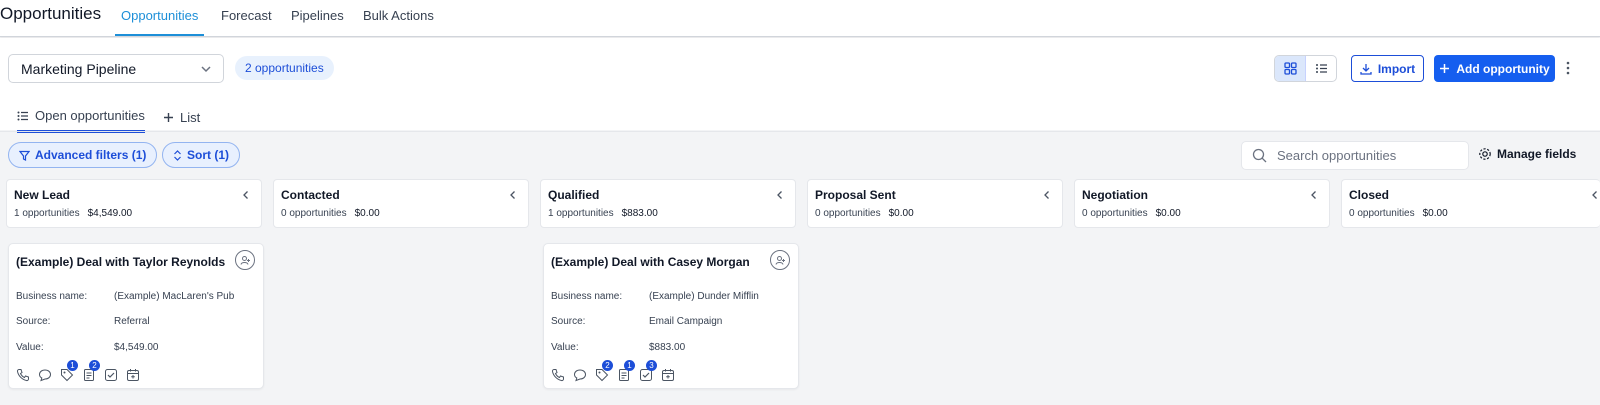 The width and height of the screenshot is (1600, 405). I want to click on card-actions: 2 1 3, so click(613, 371).